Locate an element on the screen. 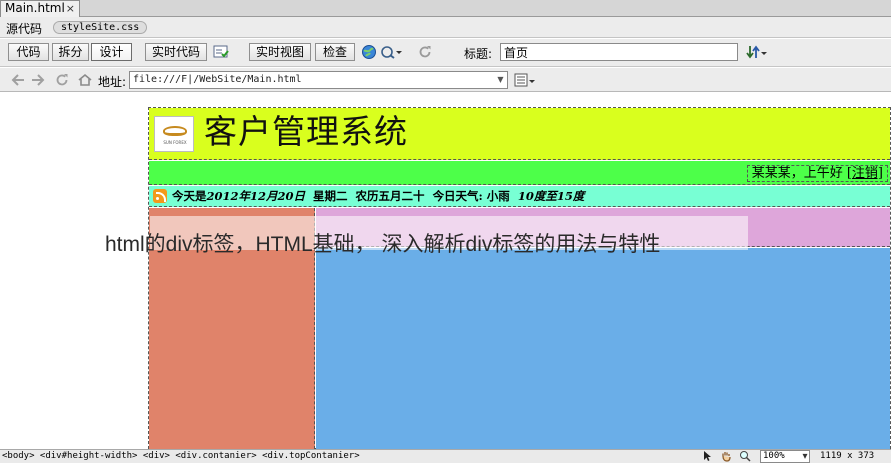 This screenshot has height=463, width=891. company-logo: SUN FOREX is located at coordinates (174, 134).